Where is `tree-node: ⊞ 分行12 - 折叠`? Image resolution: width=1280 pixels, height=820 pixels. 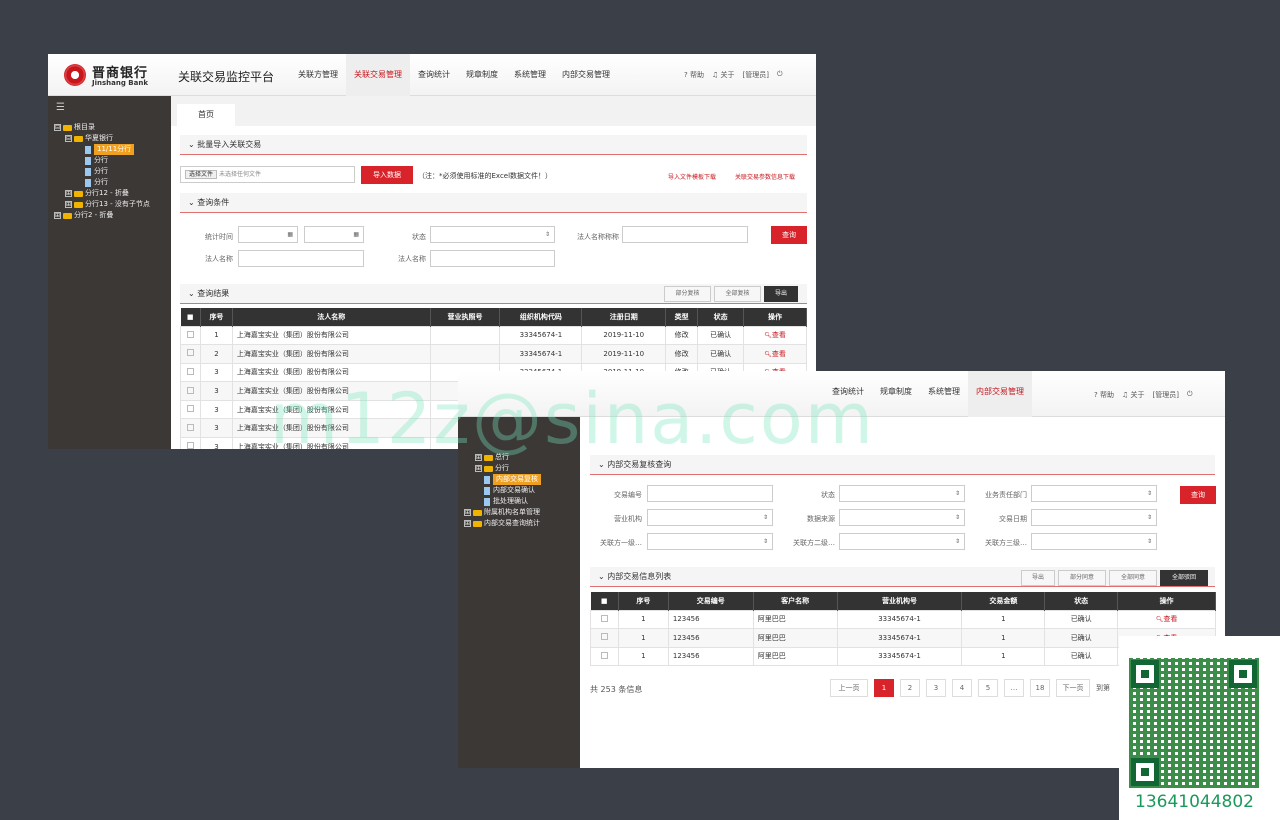 tree-node: ⊞ 分行12 - 折叠 is located at coordinates (102, 193).